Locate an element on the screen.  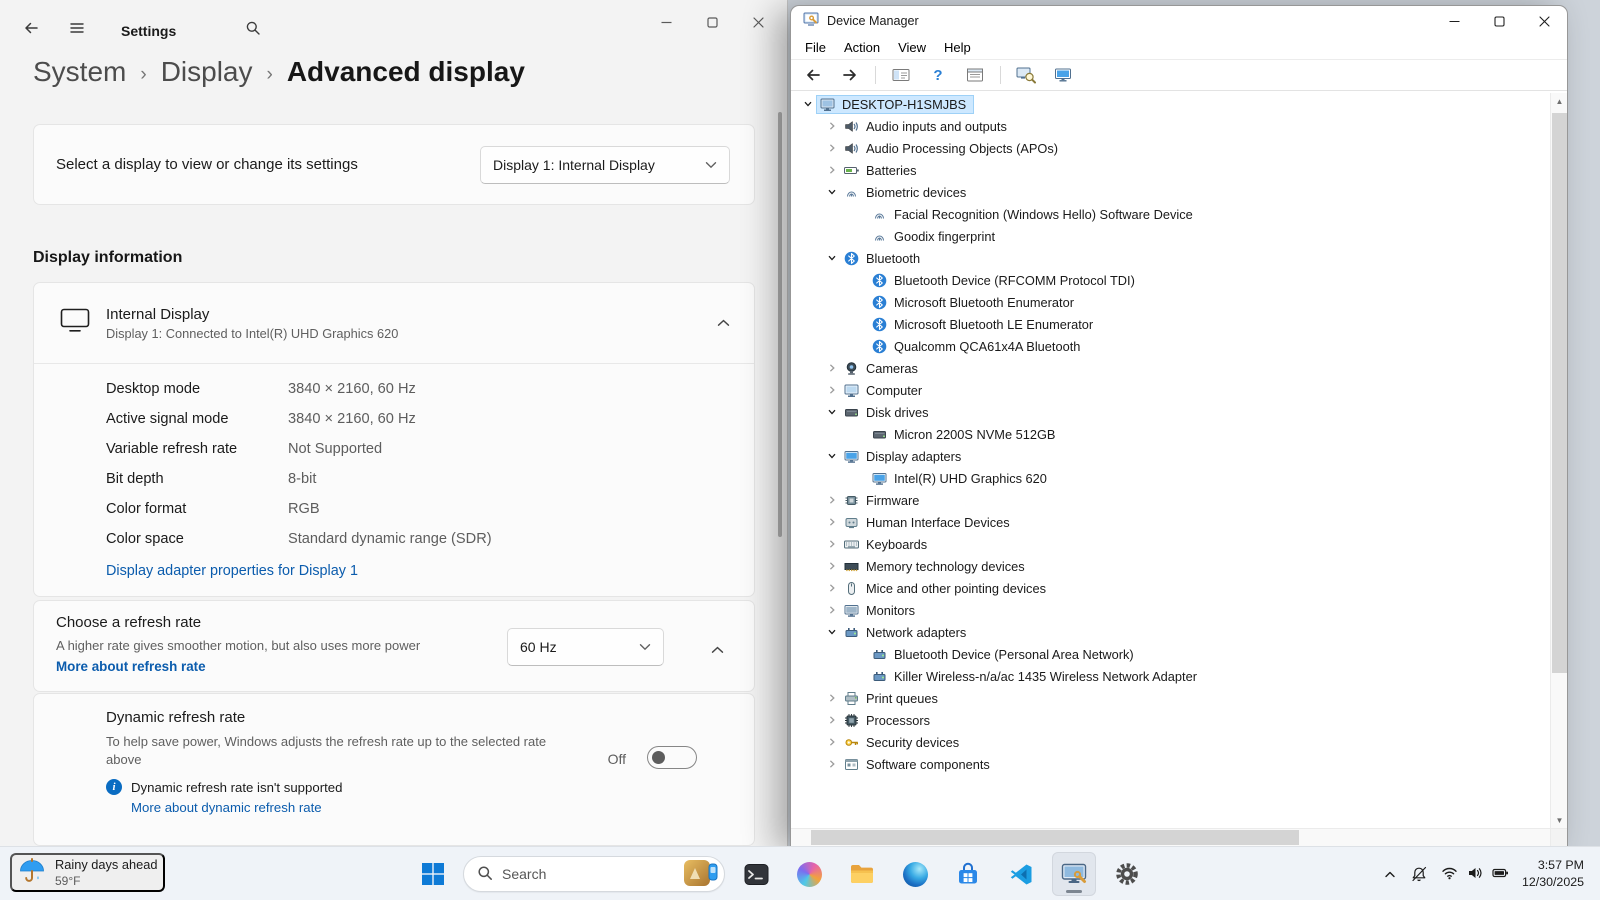
taskbar-app-settings-icon is located at coordinates (1127, 874).